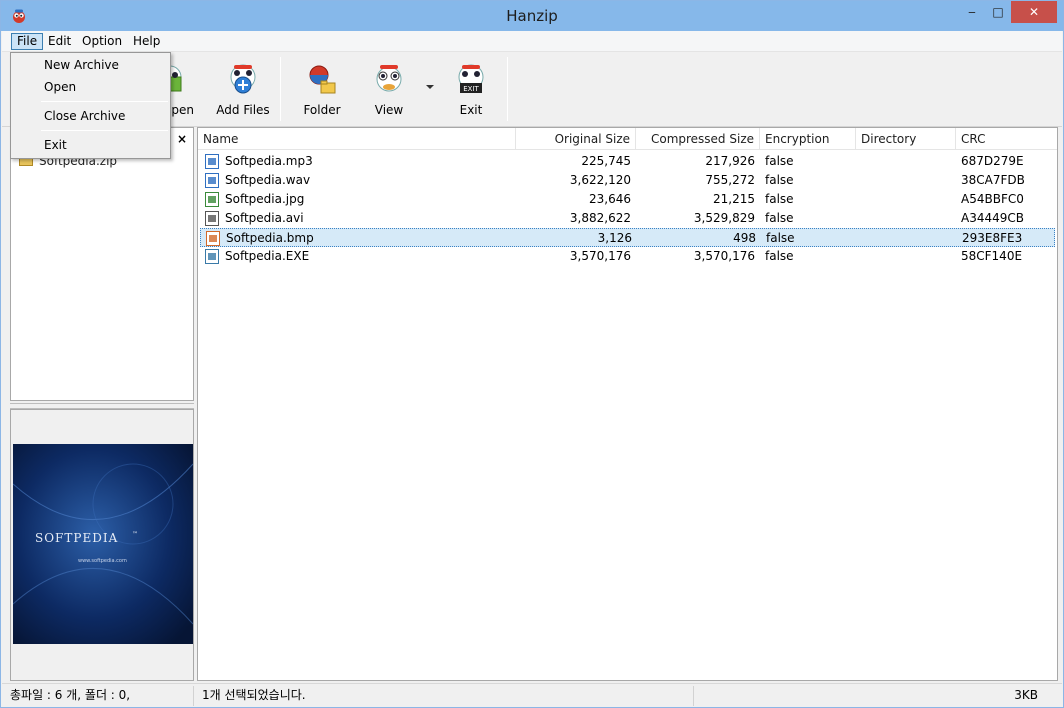  I want to click on table-row: Softpedia.mp3 225,745 217,926 false 687D279E, so click(627, 161).